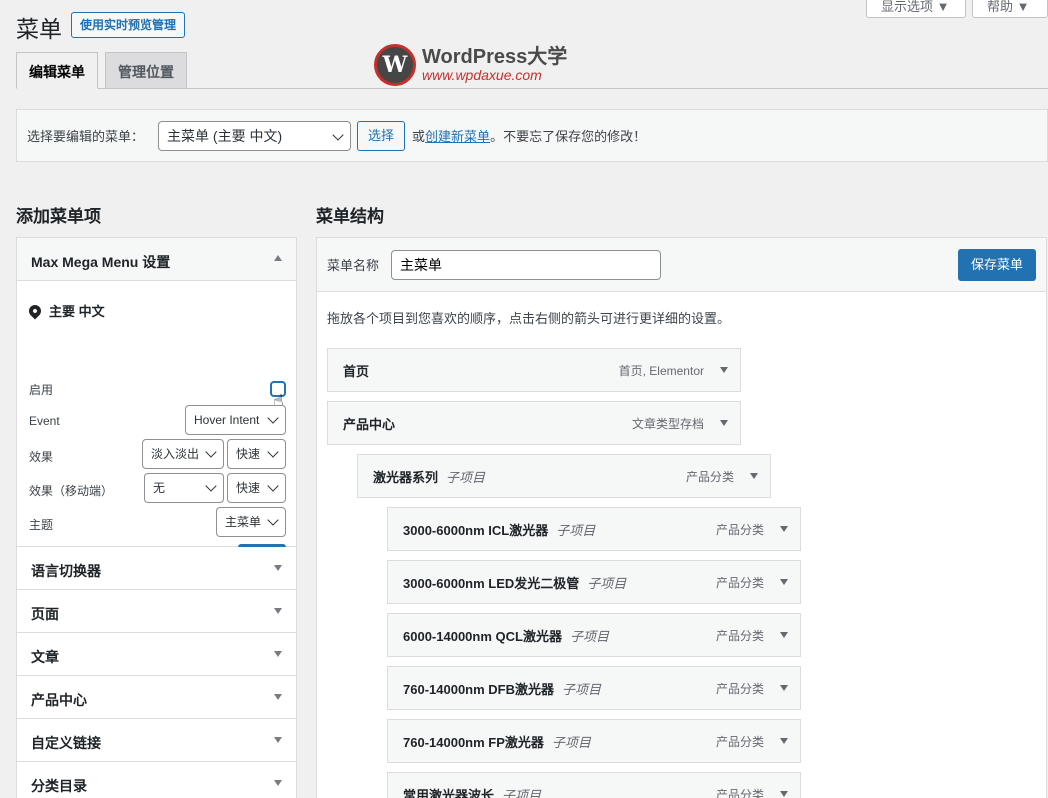 The width and height of the screenshot is (1048, 798). What do you see at coordinates (681, 265) in the screenshot?
I see `menu-name-header: 菜单名称 保存菜单` at bounding box center [681, 265].